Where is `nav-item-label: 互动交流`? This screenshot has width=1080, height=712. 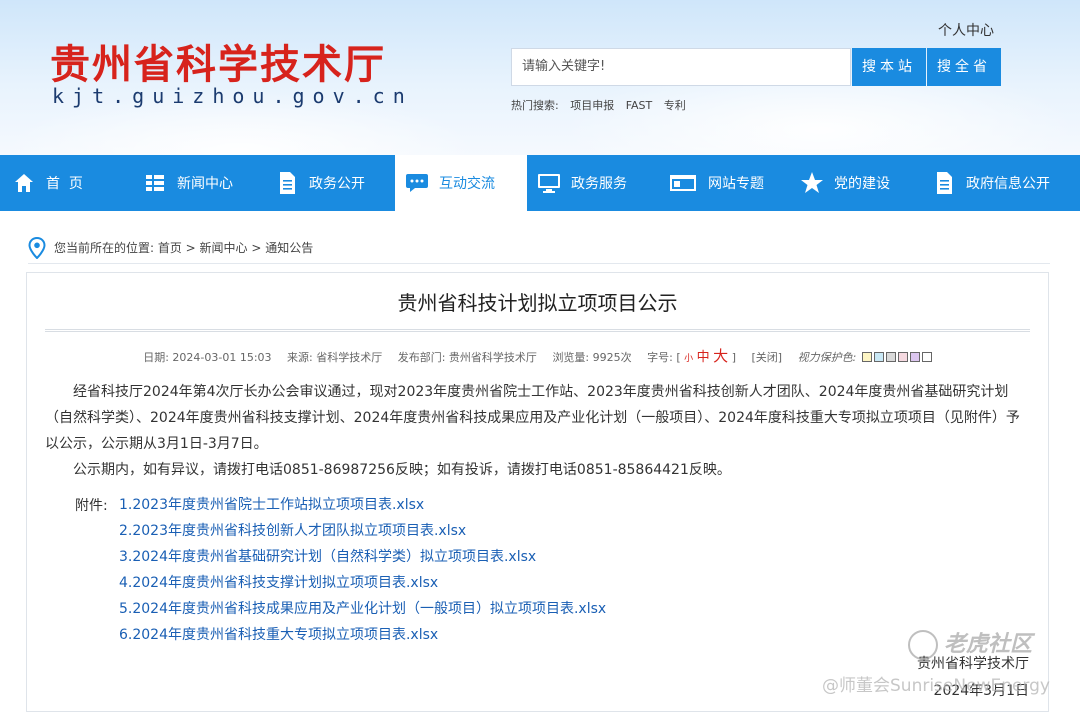
nav-item-label: 互动交流 is located at coordinates (467, 184).